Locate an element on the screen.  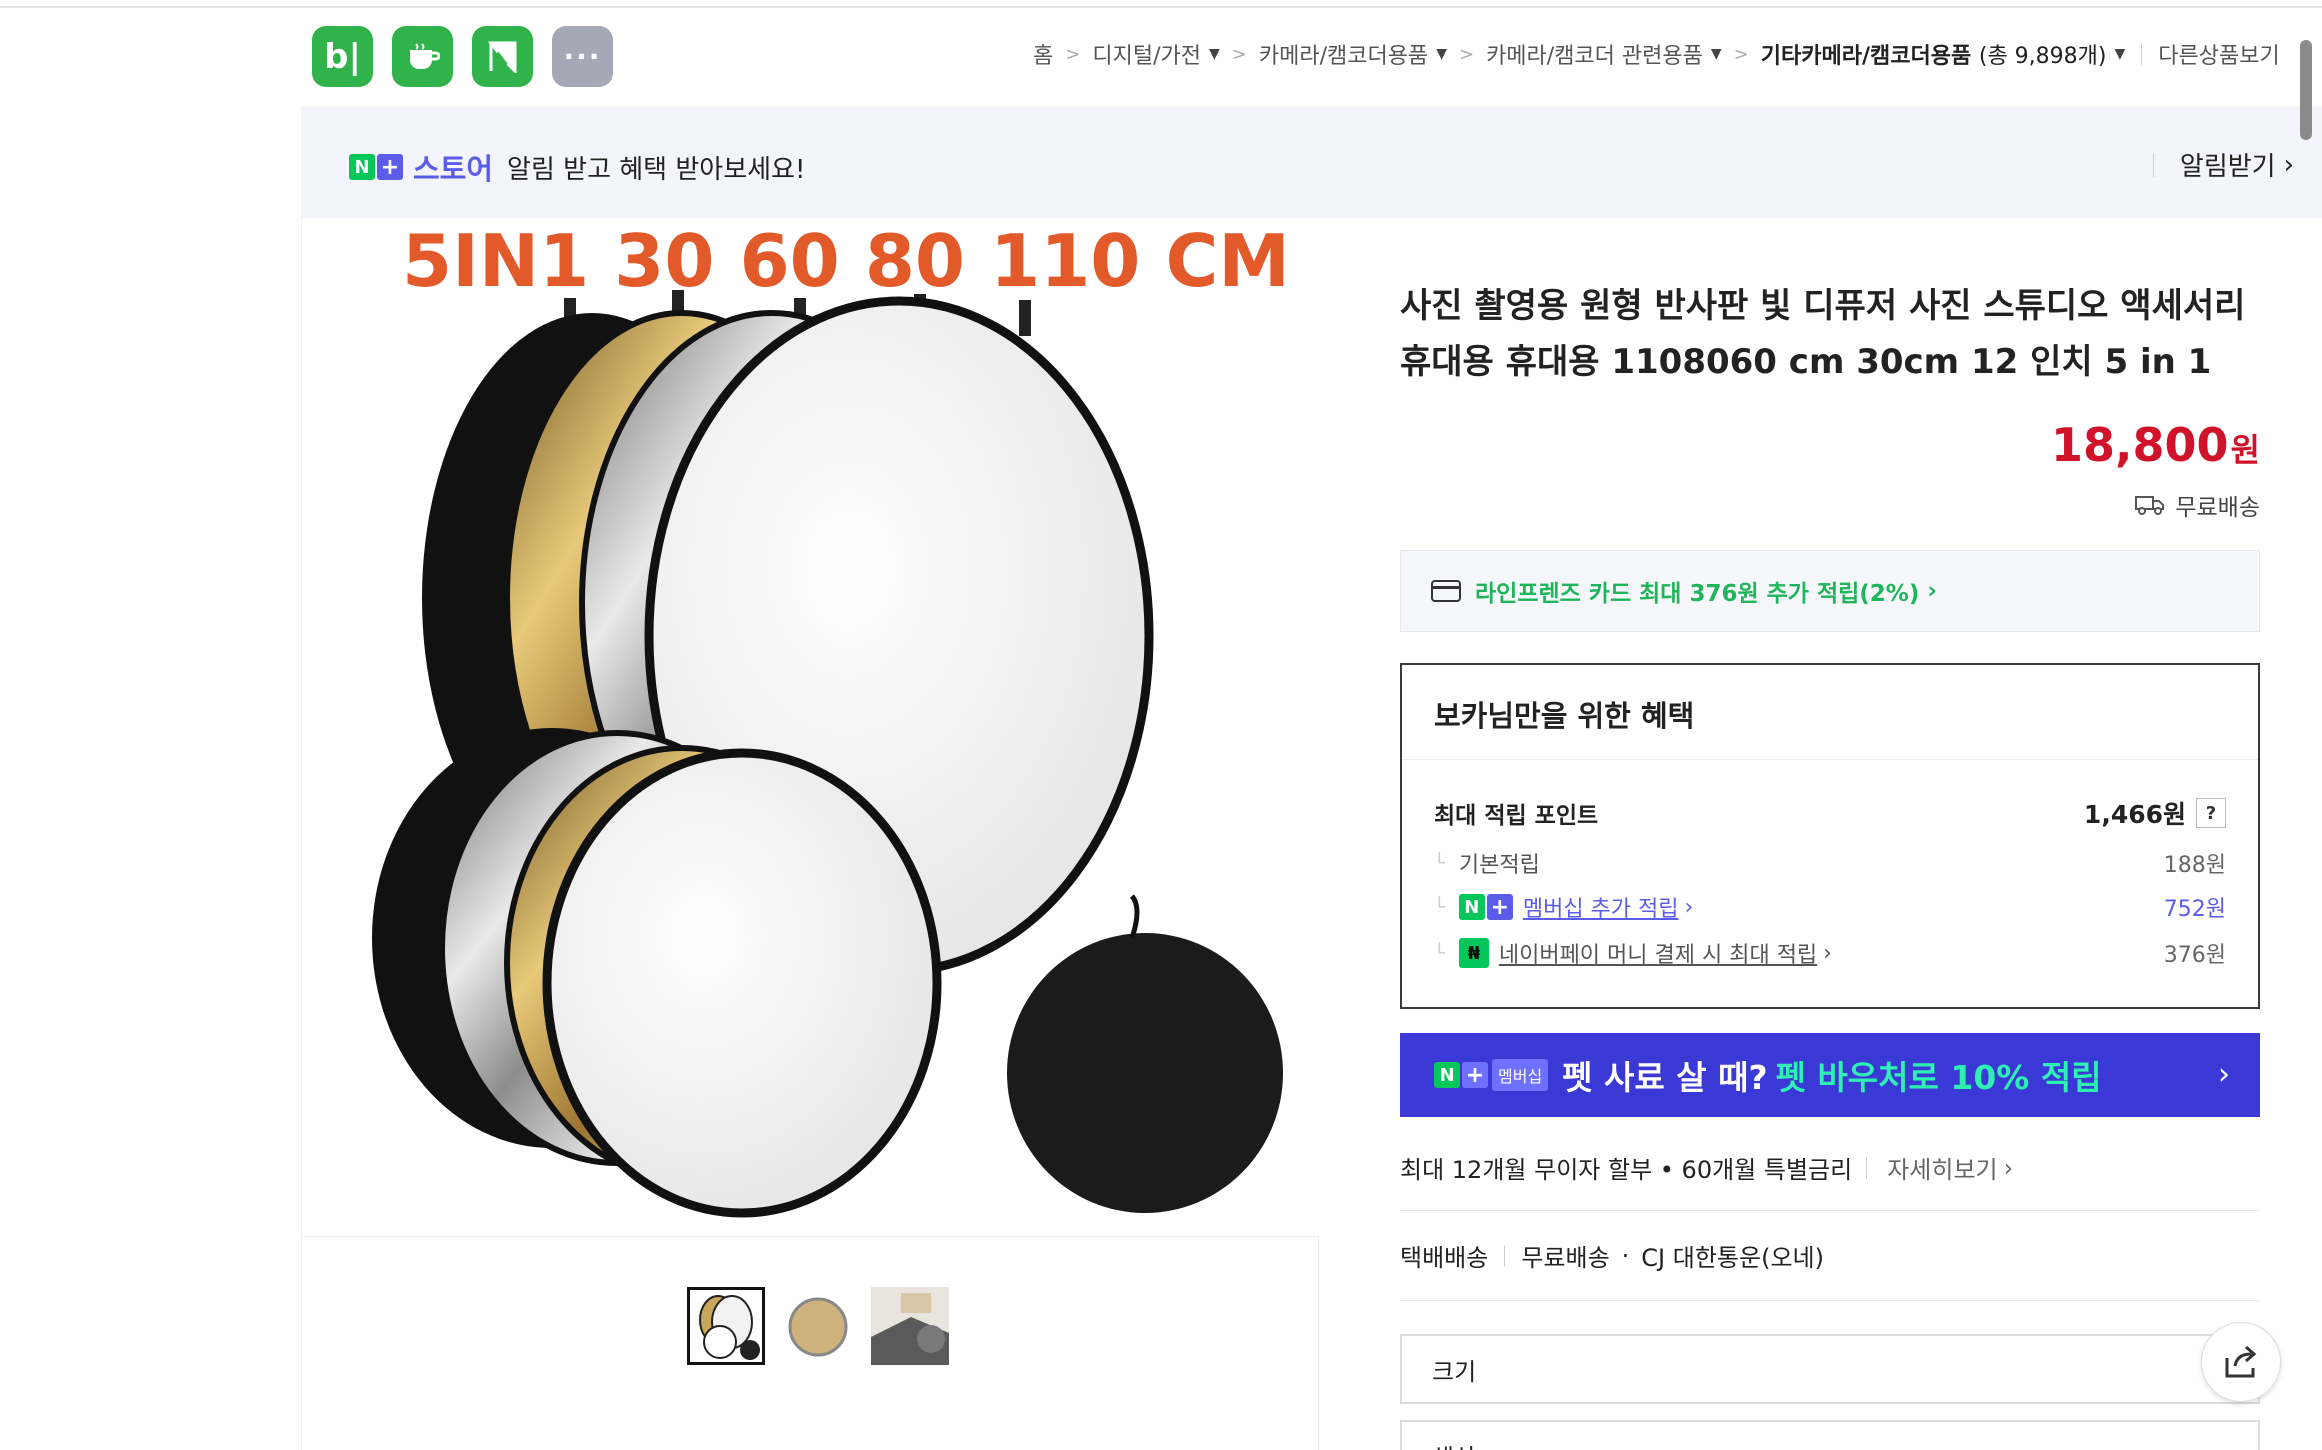
delivery-carrier: CJ 대한통운(오네) is located at coordinates (1732, 1258).